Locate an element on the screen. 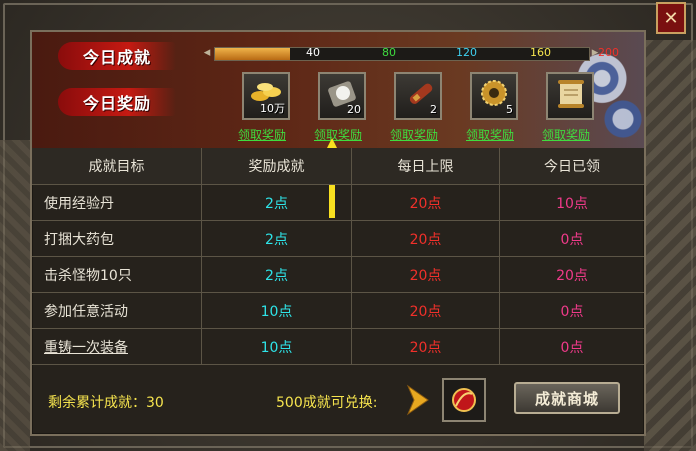 The width and height of the screenshot is (696, 451). column-header-goal: 成就目标 is located at coordinates (117, 166).